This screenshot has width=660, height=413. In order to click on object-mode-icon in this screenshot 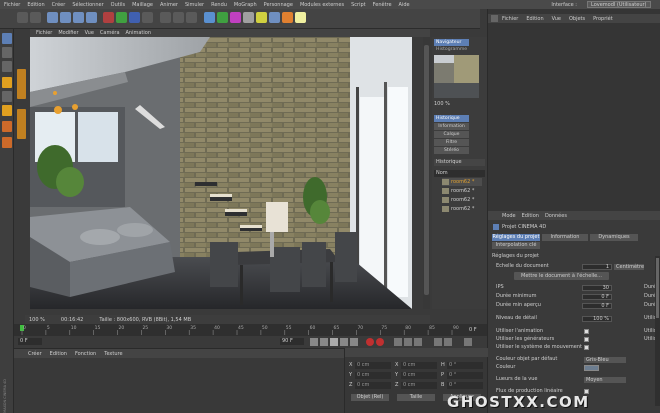, I will do `click(7, 52)`.